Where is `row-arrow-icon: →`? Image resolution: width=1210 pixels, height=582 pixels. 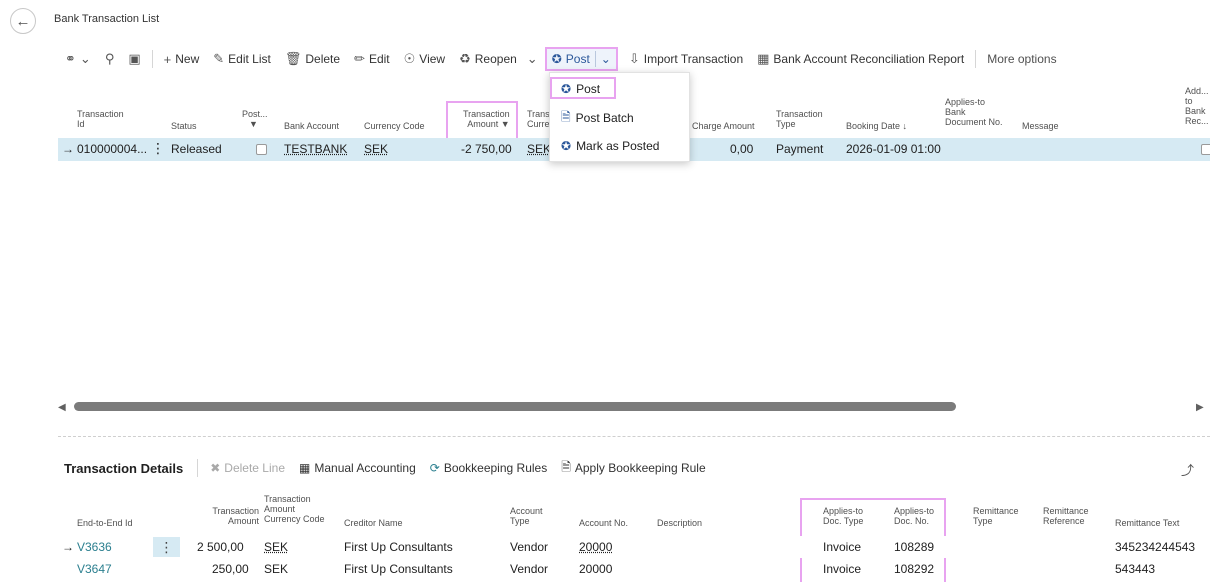
row-arrow-icon: → is located at coordinates (68, 547).